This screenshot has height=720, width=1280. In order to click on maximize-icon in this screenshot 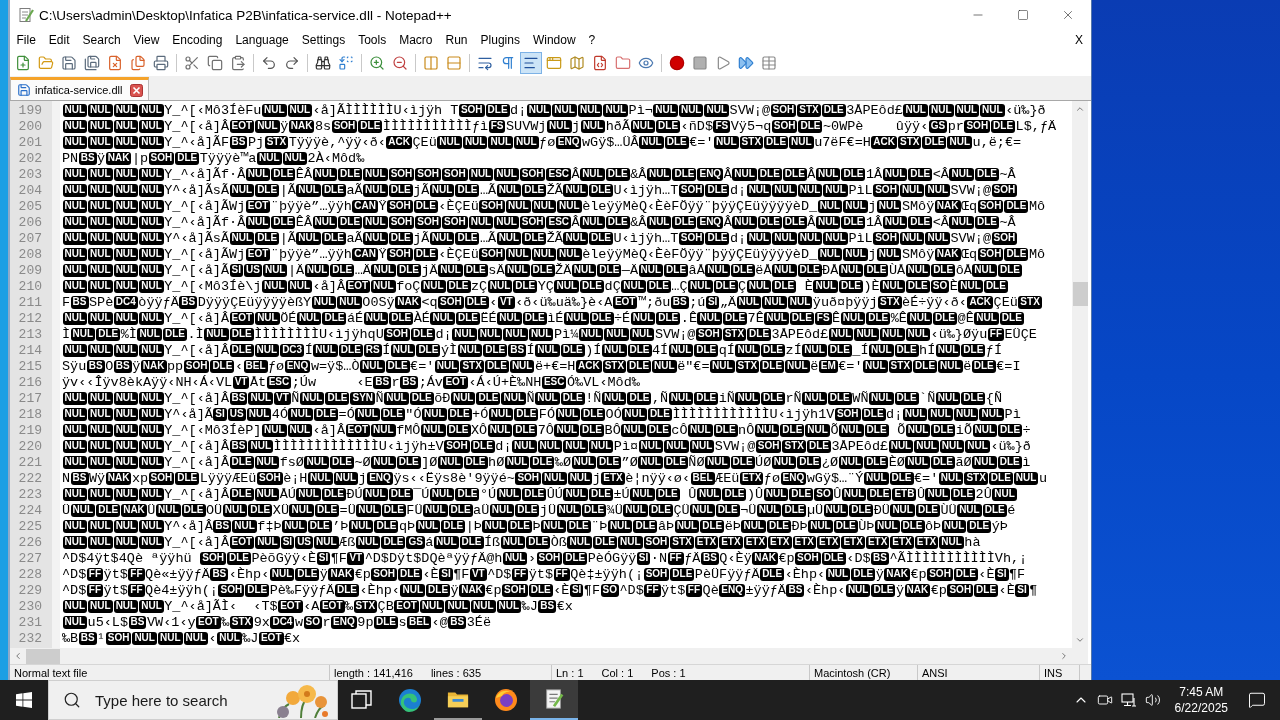, I will do `click(1023, 15)`.